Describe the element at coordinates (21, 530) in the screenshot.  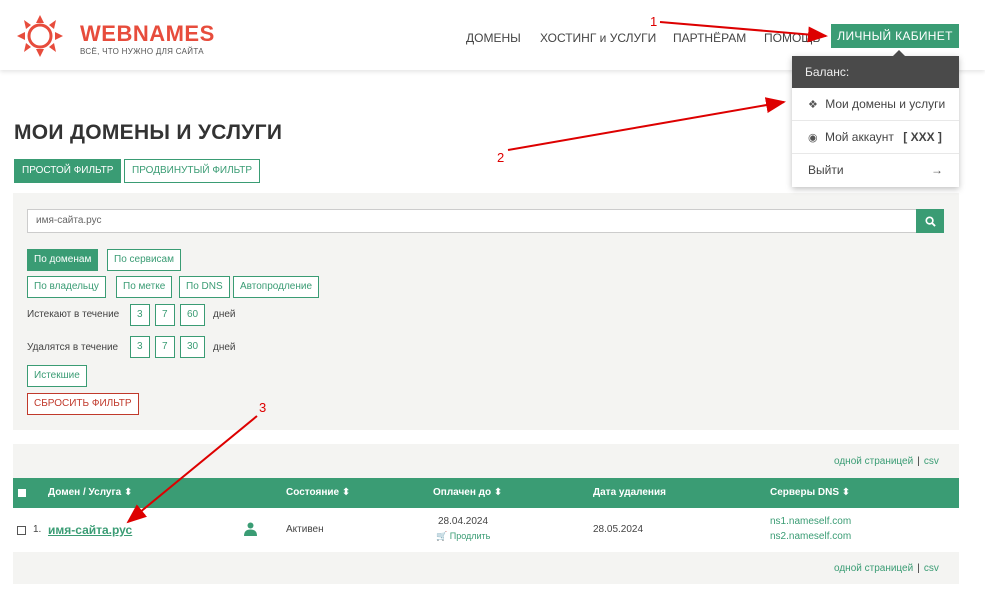
I see `row-checkbox` at that location.